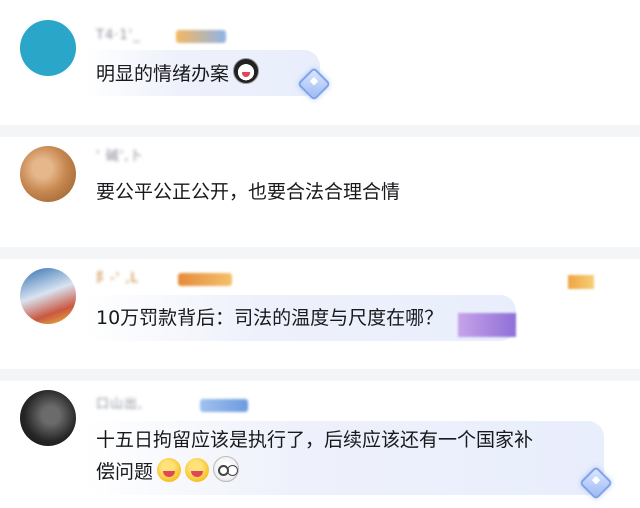  What do you see at coordinates (119, 405) in the screenshot?
I see `username: 口山出,` at bounding box center [119, 405].